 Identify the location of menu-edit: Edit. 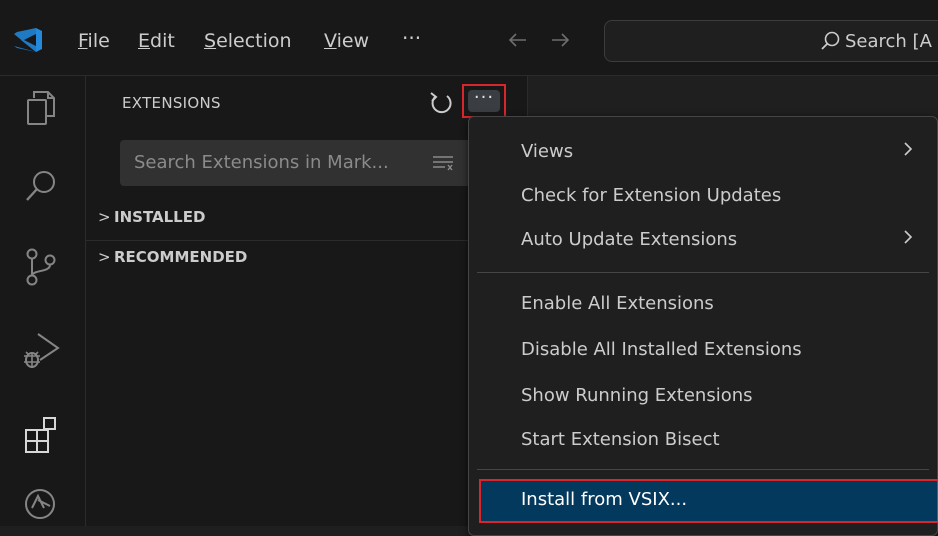
(156, 41).